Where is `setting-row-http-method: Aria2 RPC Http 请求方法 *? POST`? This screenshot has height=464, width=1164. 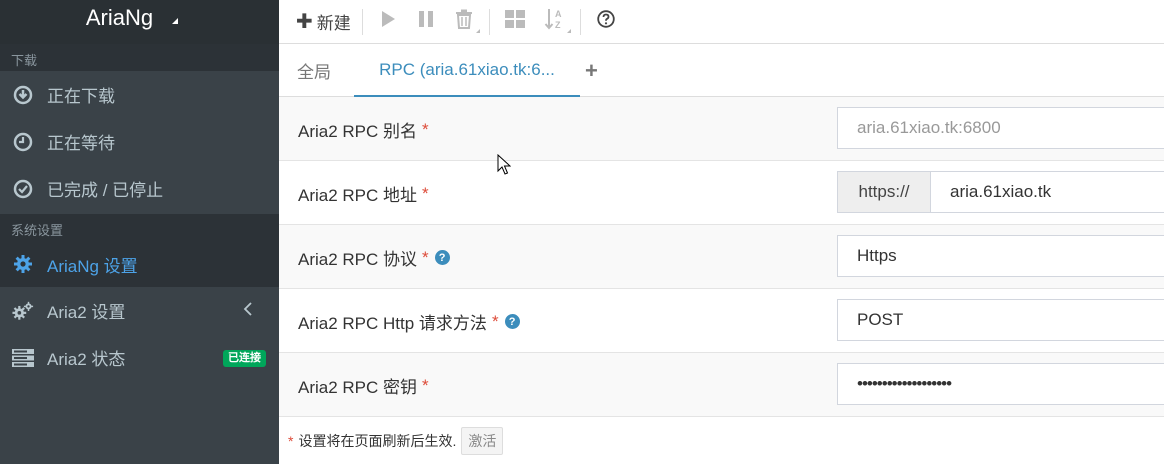 setting-row-http-method: Aria2 RPC Http 请求方法 *? POST is located at coordinates (721, 321).